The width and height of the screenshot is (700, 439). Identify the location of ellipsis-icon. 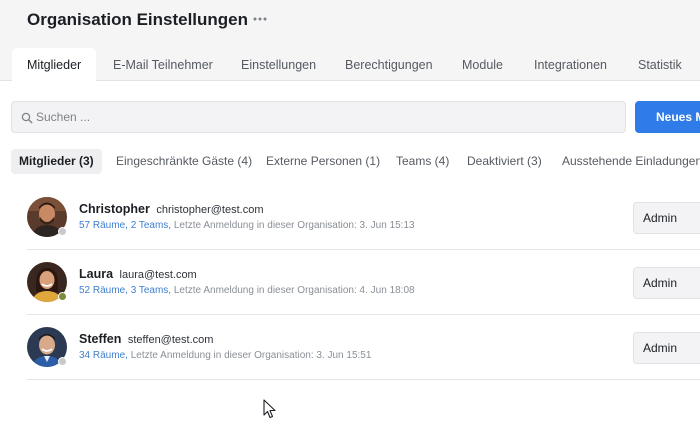
(260, 20).